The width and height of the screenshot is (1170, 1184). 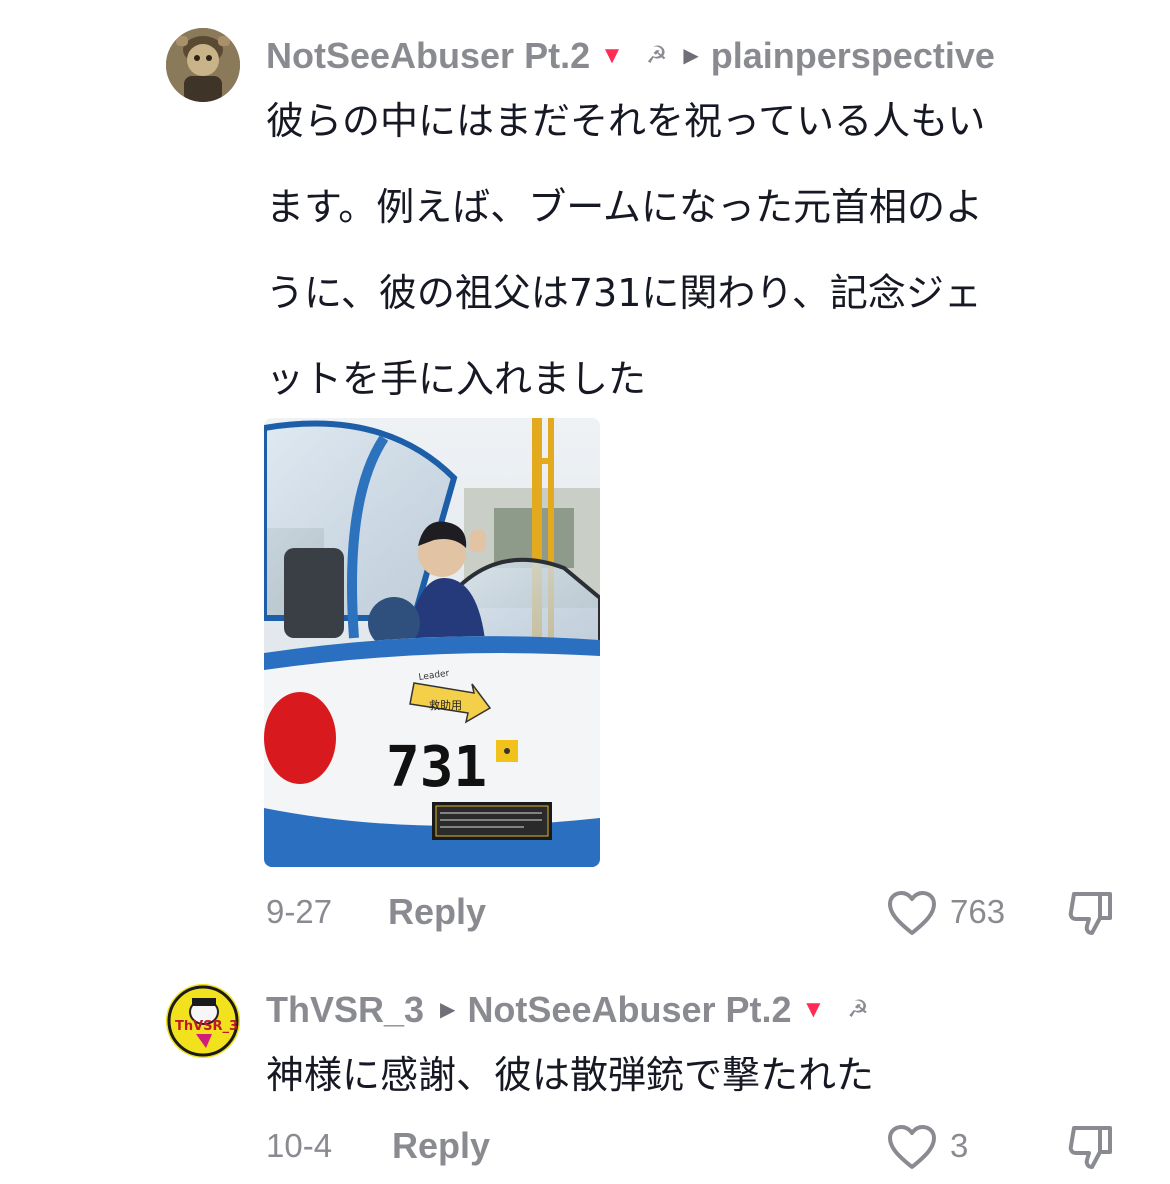 I want to click on comment-header: ThVSR_3 ▶ NotSeeAbuser Pt.2 ▼ ☭, so click(x=567, y=1010).